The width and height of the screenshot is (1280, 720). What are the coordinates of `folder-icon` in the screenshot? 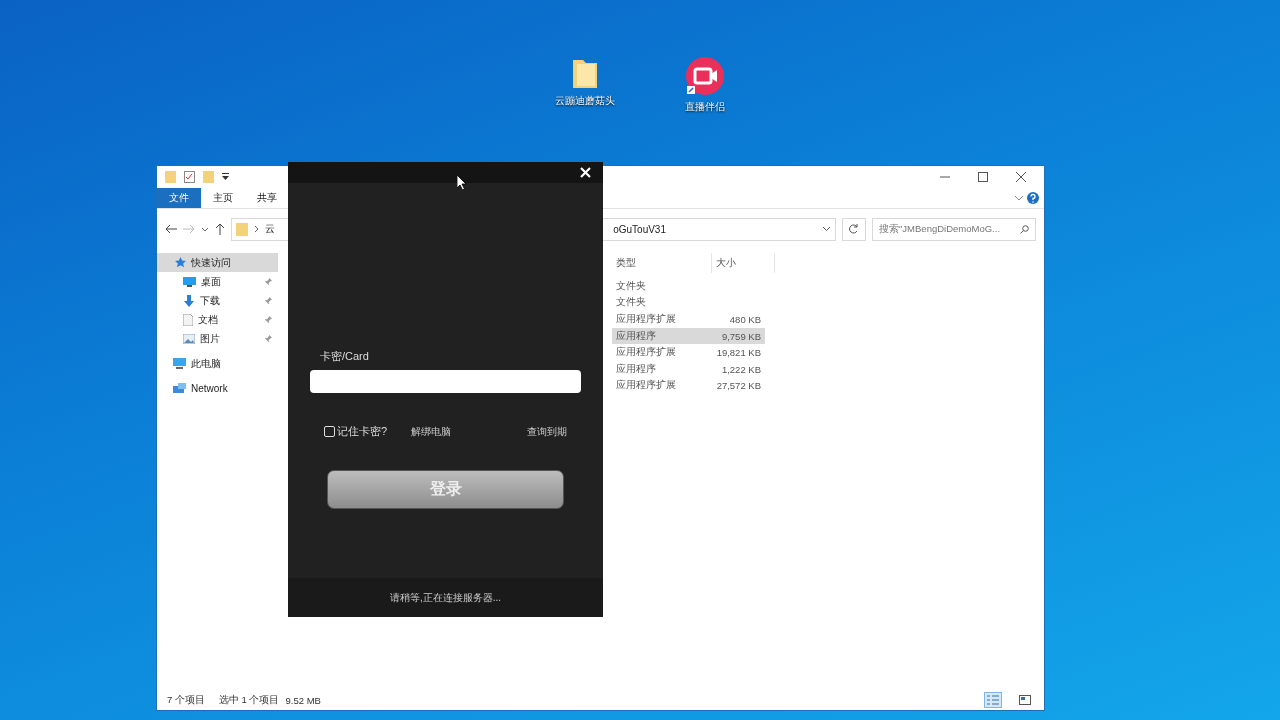 It's located at (242, 229).